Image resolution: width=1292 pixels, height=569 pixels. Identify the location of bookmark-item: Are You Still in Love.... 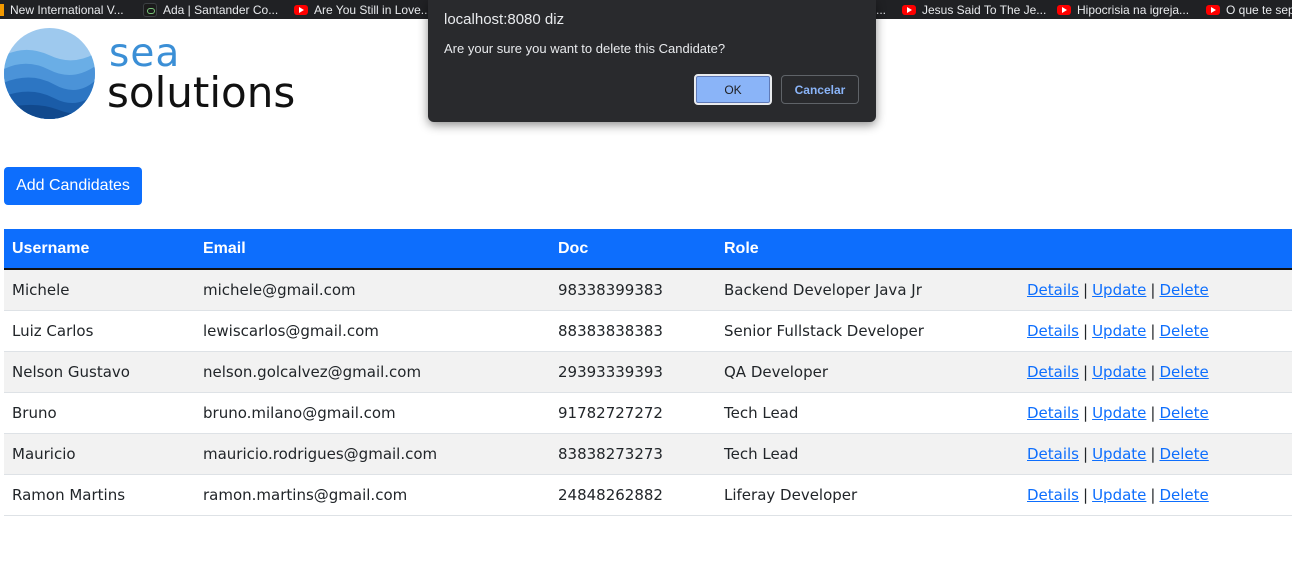
(362, 9).